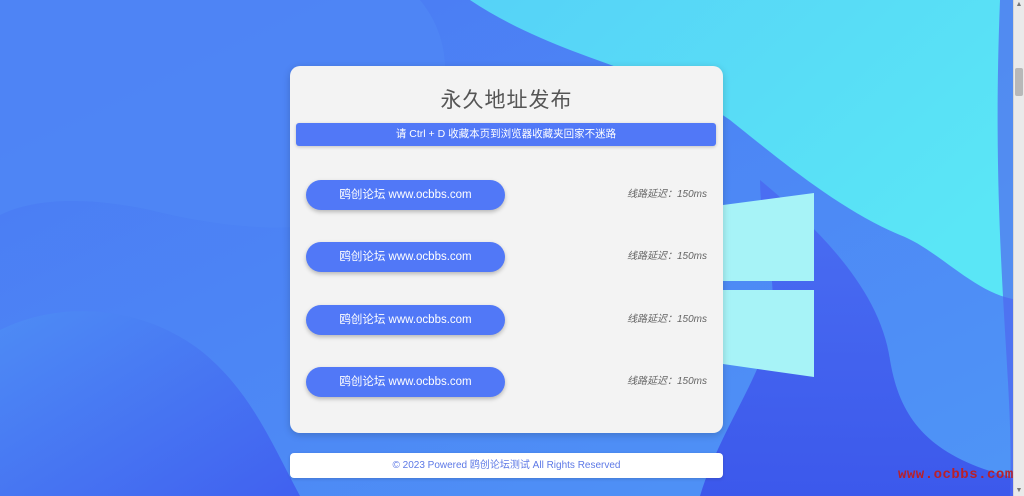 This screenshot has width=1024, height=496. What do you see at coordinates (1018, 248) in the screenshot?
I see `vertical-scrollbar: ▲ ▼` at bounding box center [1018, 248].